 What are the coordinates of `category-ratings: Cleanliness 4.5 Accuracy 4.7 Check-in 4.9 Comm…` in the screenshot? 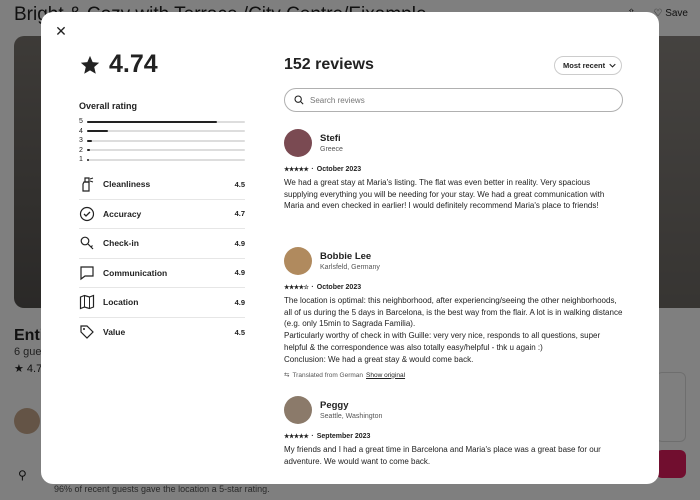 It's located at (162, 258).